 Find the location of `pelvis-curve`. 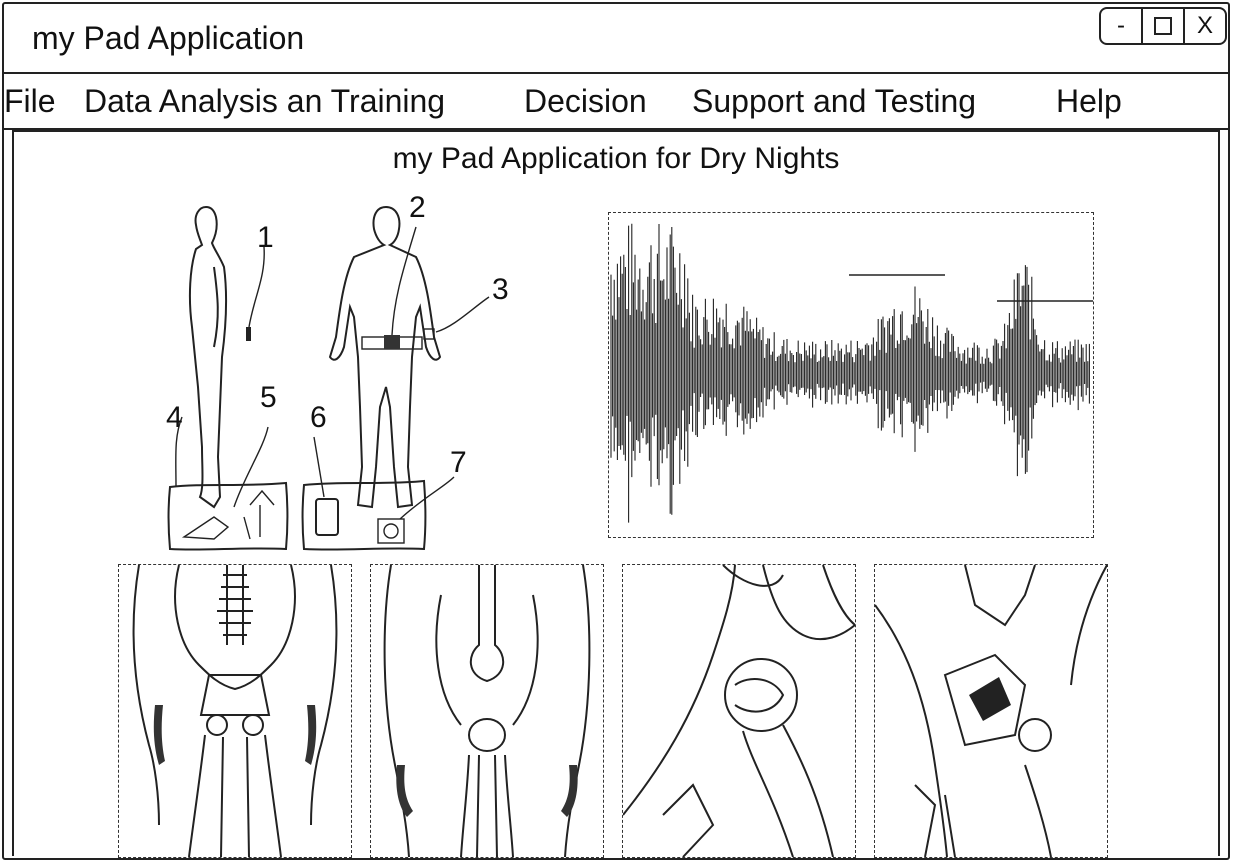

pelvis-curve is located at coordinates (739, 690).